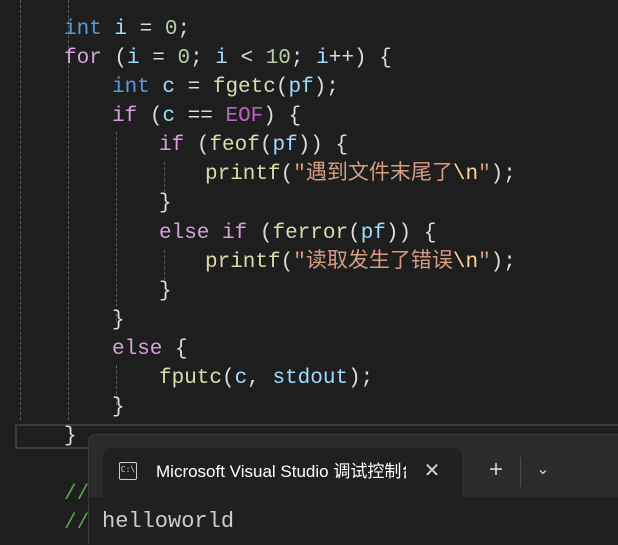  What do you see at coordinates (278, 58) in the screenshot?
I see `number: 10` at bounding box center [278, 58].